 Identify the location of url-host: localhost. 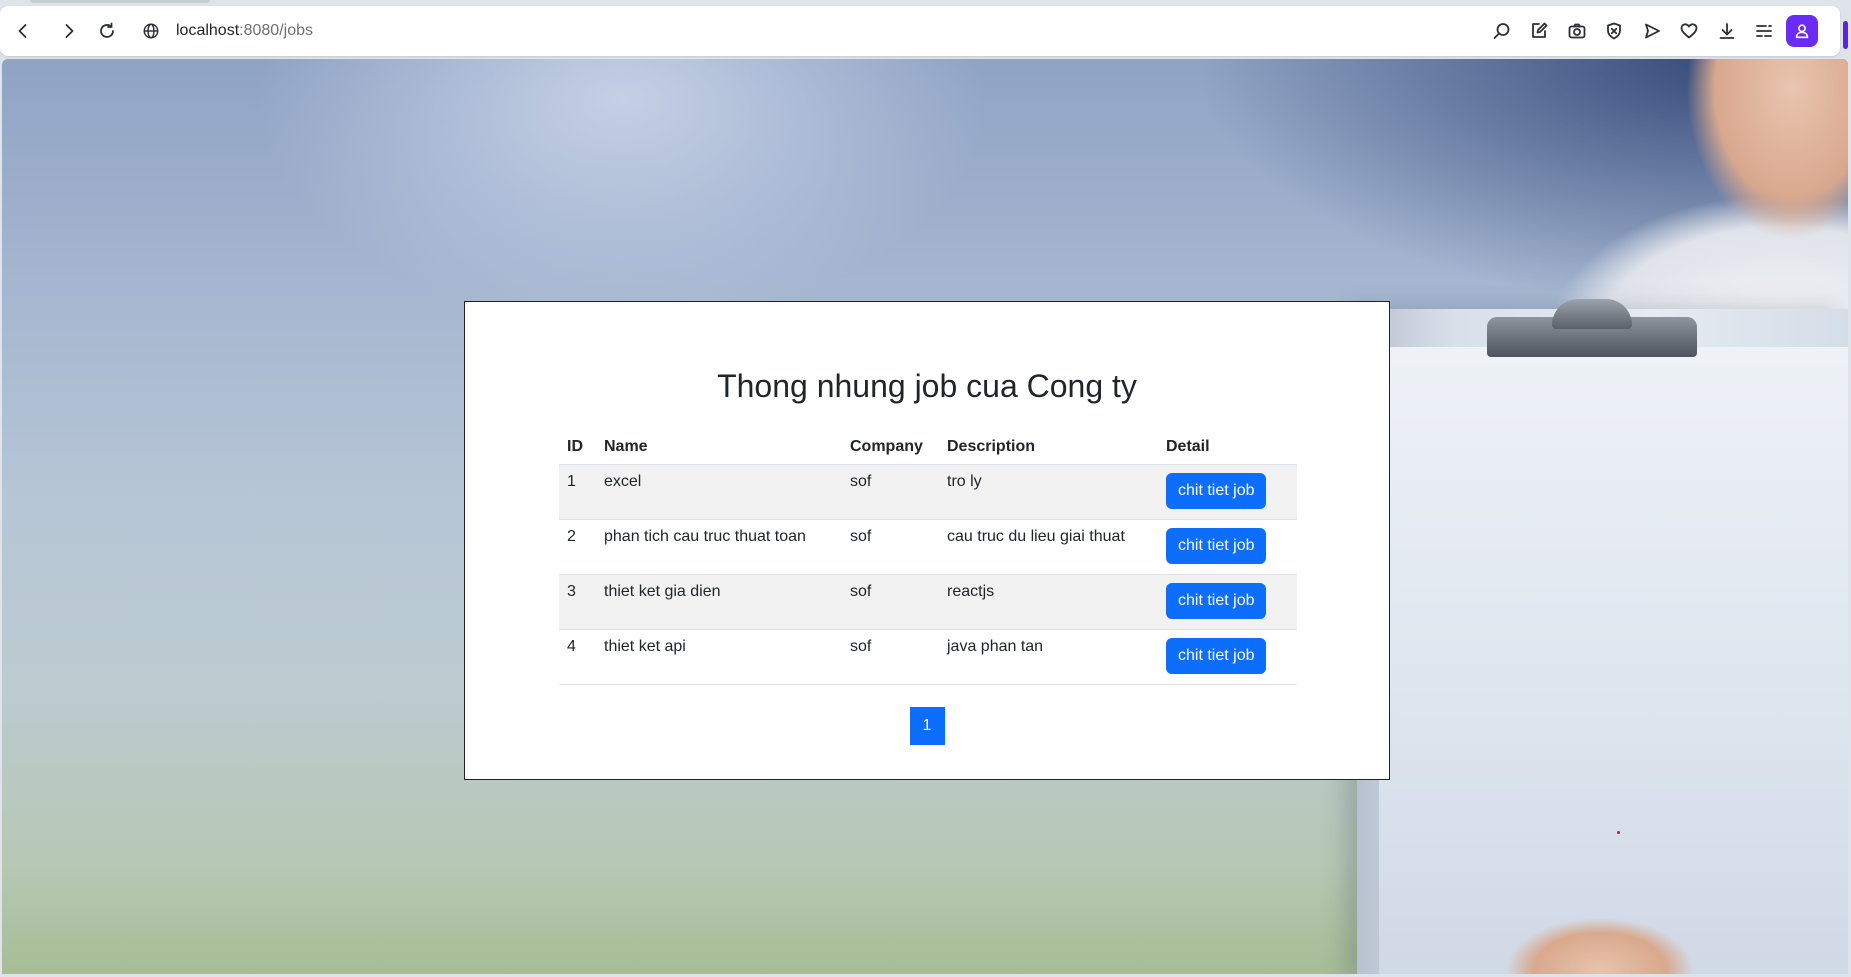
(208, 30).